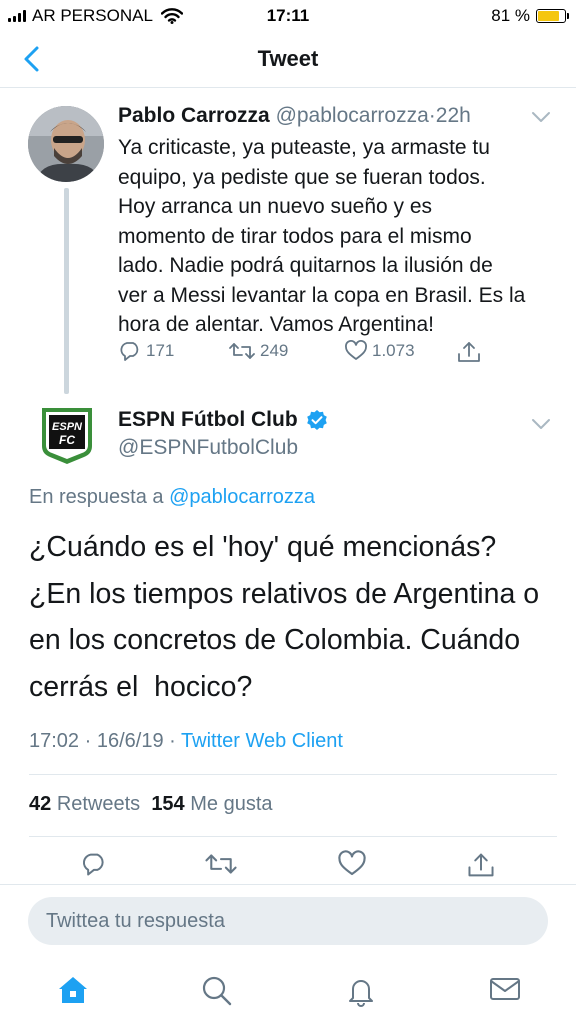 Image resolution: width=576 pixels, height=1024 pixels. I want to click on compose-bar: Twittea tu respuesta, so click(288, 922).